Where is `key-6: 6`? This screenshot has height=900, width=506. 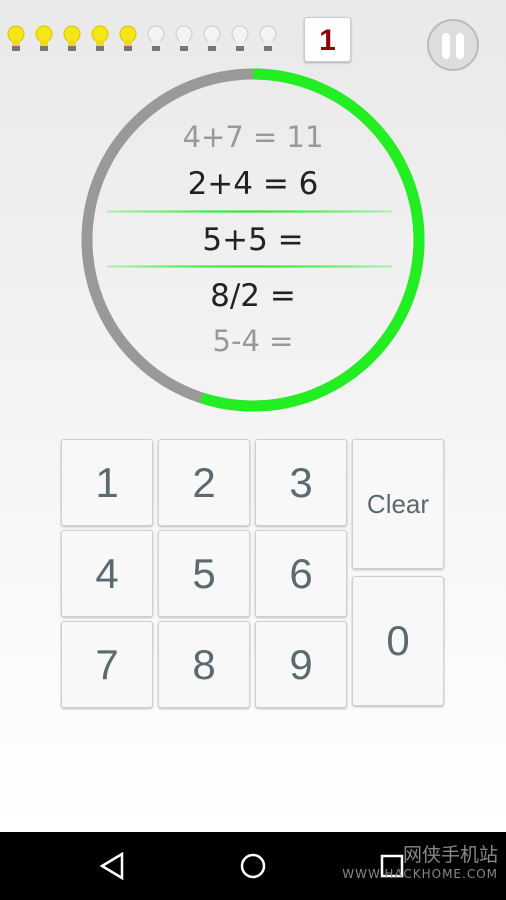 key-6: 6 is located at coordinates (301, 573).